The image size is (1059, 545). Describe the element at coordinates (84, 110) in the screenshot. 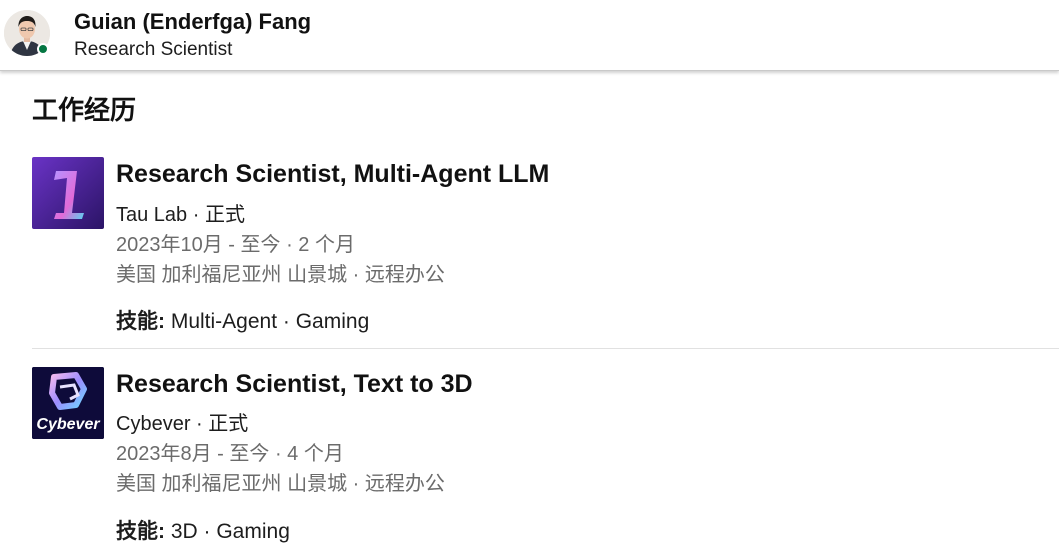

I see `section-title: 工作经历` at that location.